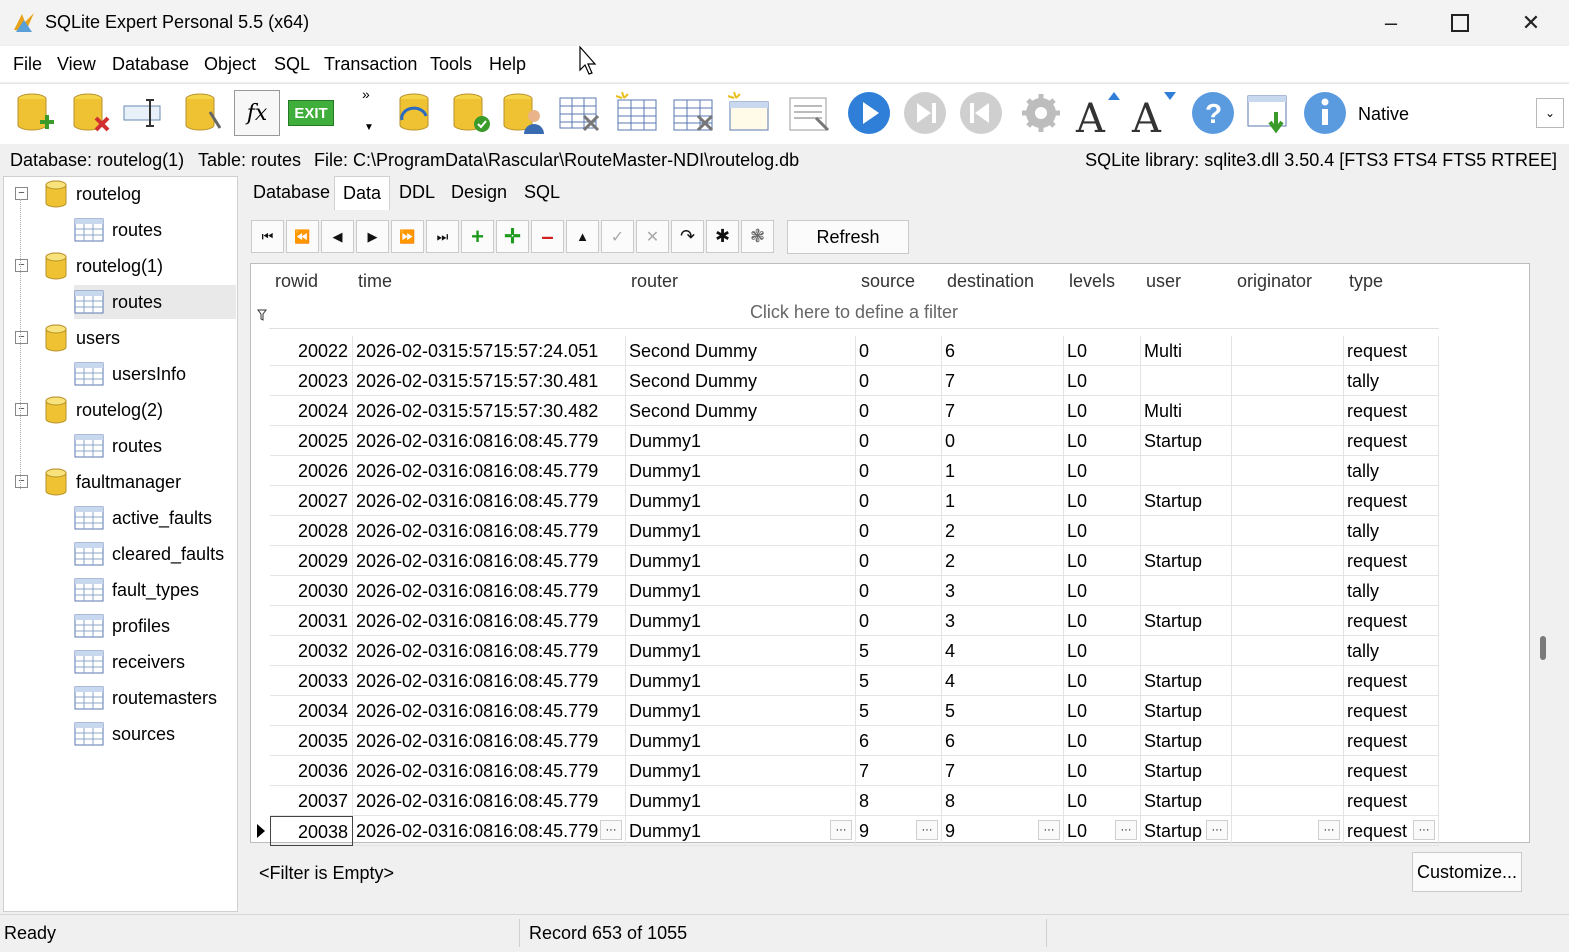  I want to click on insert-record-button: +, so click(477, 236).